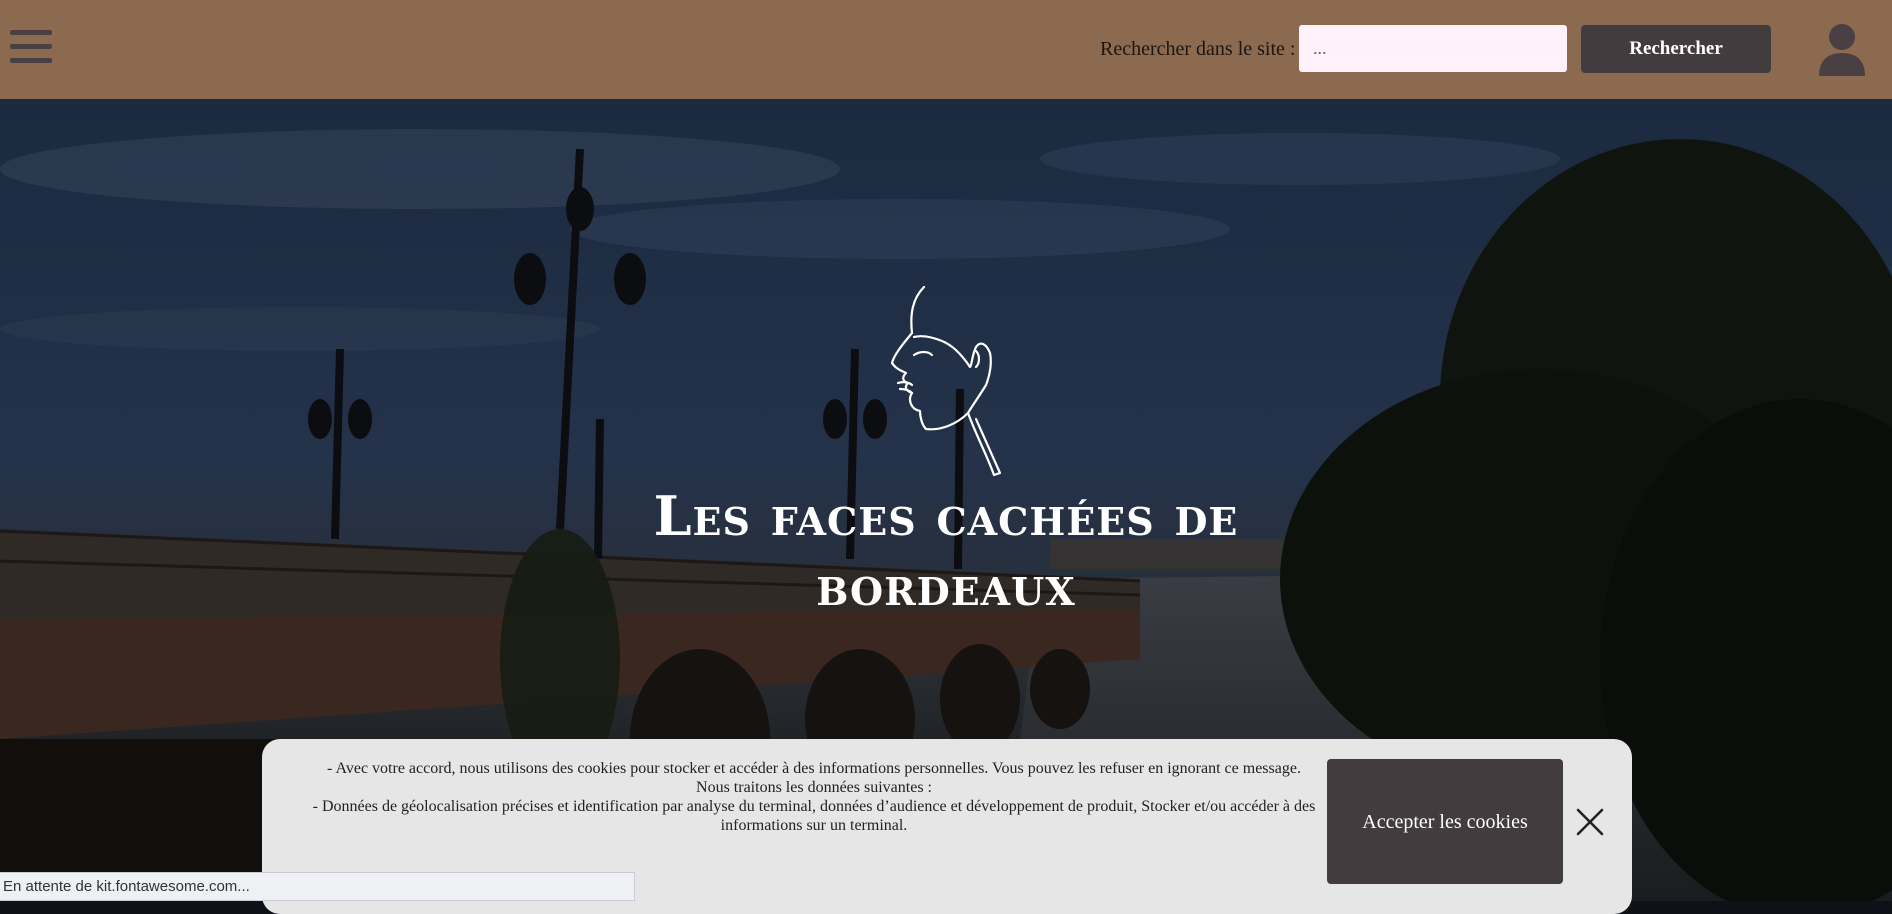 This screenshot has height=914, width=1892. What do you see at coordinates (814, 787) in the screenshot?
I see `cookie-message-line: Nous traitons les données suivantes :` at bounding box center [814, 787].